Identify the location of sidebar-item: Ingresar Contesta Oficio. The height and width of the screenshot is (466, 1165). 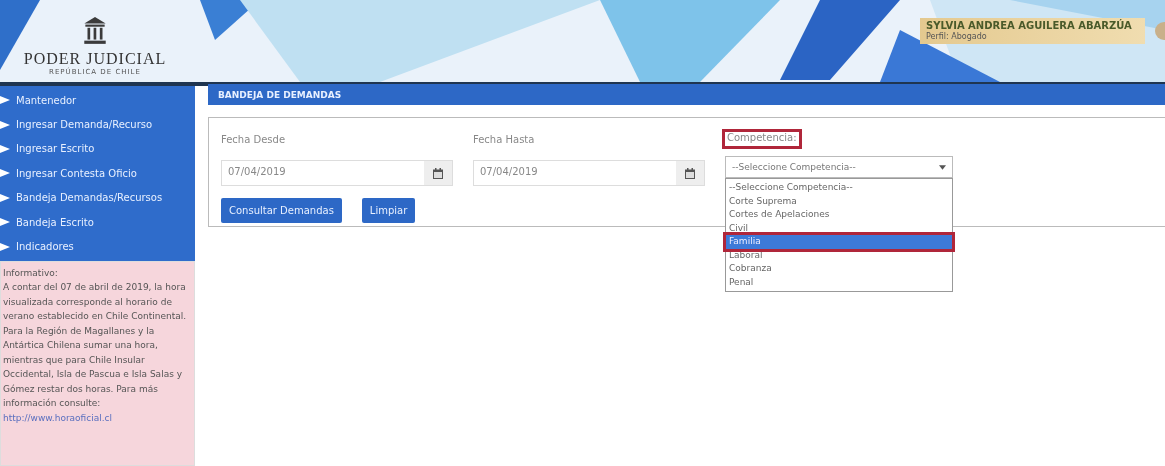
(97, 173).